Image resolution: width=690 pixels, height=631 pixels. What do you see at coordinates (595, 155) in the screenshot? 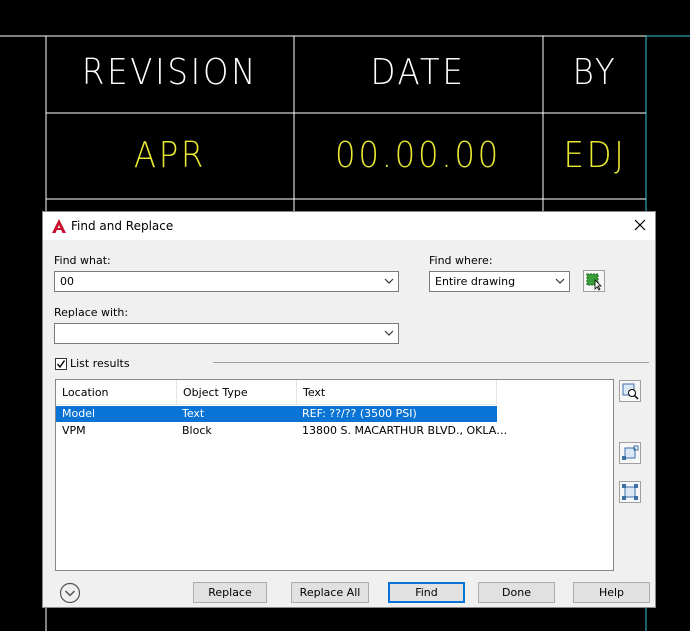
I see `cad-value-by: EDJ` at bounding box center [595, 155].